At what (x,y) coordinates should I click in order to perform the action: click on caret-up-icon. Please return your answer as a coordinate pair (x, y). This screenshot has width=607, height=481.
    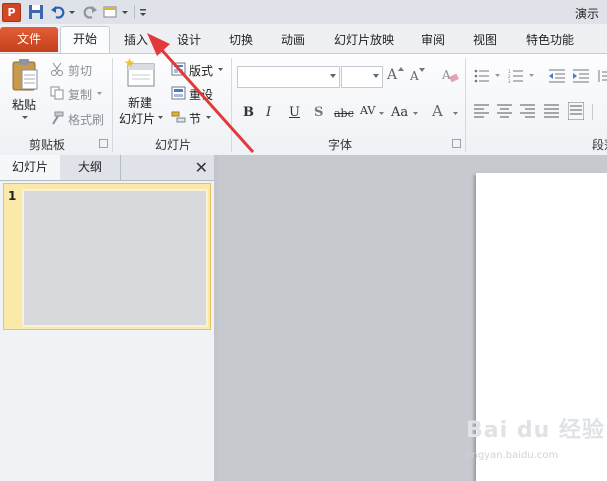
    Looking at the image, I should click on (401, 69).